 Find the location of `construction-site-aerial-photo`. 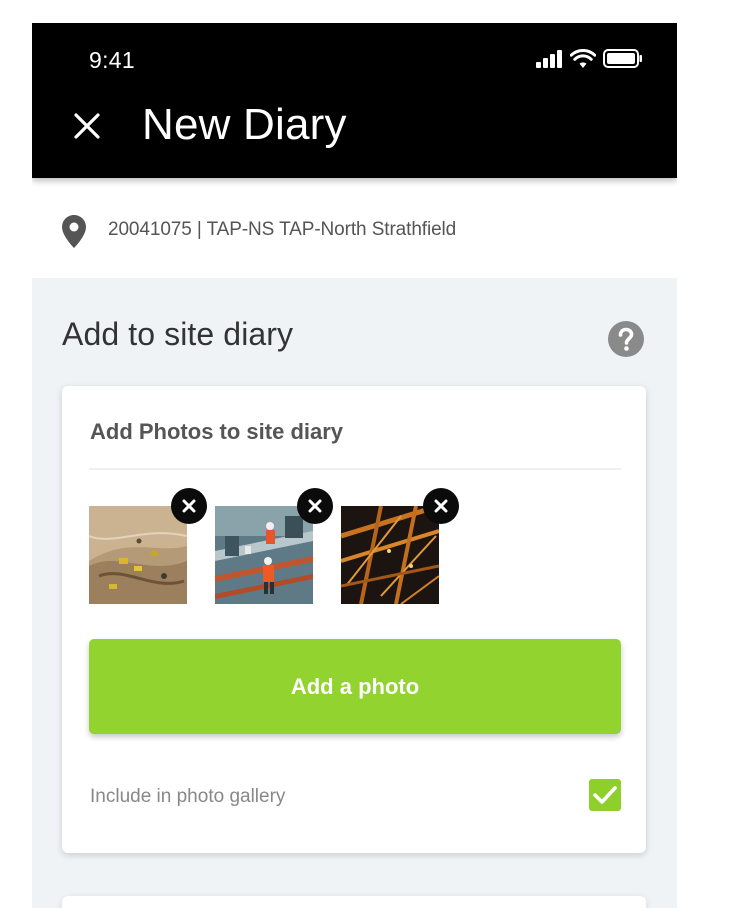

construction-site-aerial-photo is located at coordinates (138, 555).